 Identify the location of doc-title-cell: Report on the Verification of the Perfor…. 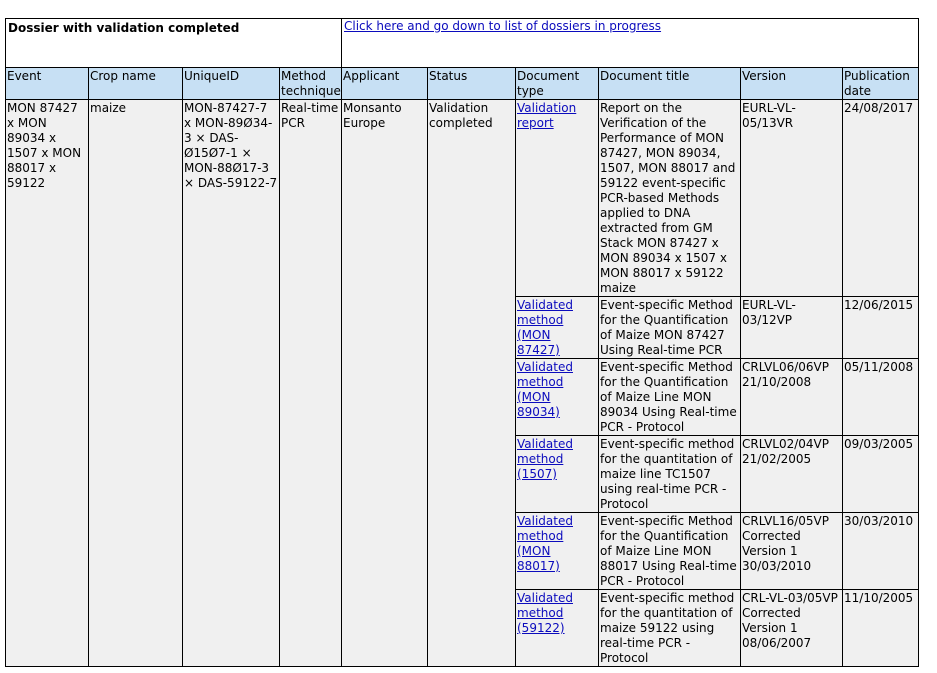
(669, 198).